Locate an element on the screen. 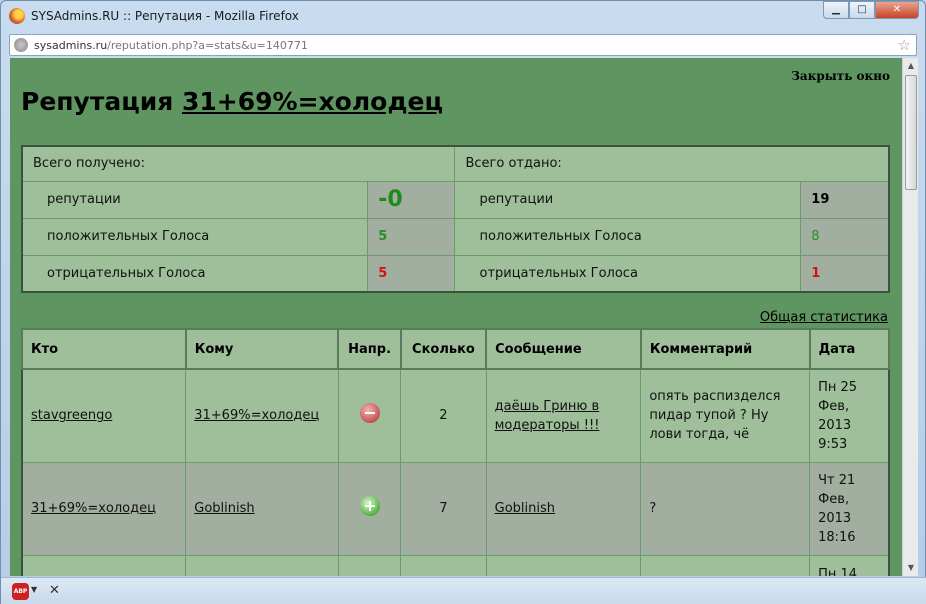 The width and height of the screenshot is (926, 604). minimize-button: ▁ is located at coordinates (836, 10).